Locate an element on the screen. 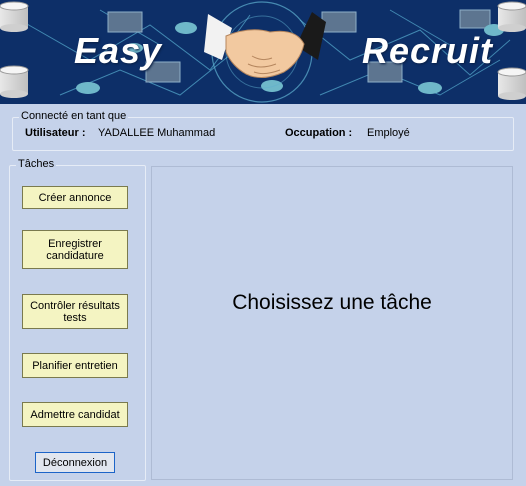 The height and width of the screenshot is (486, 526). logout-button: Déconnexion is located at coordinates (75, 462).